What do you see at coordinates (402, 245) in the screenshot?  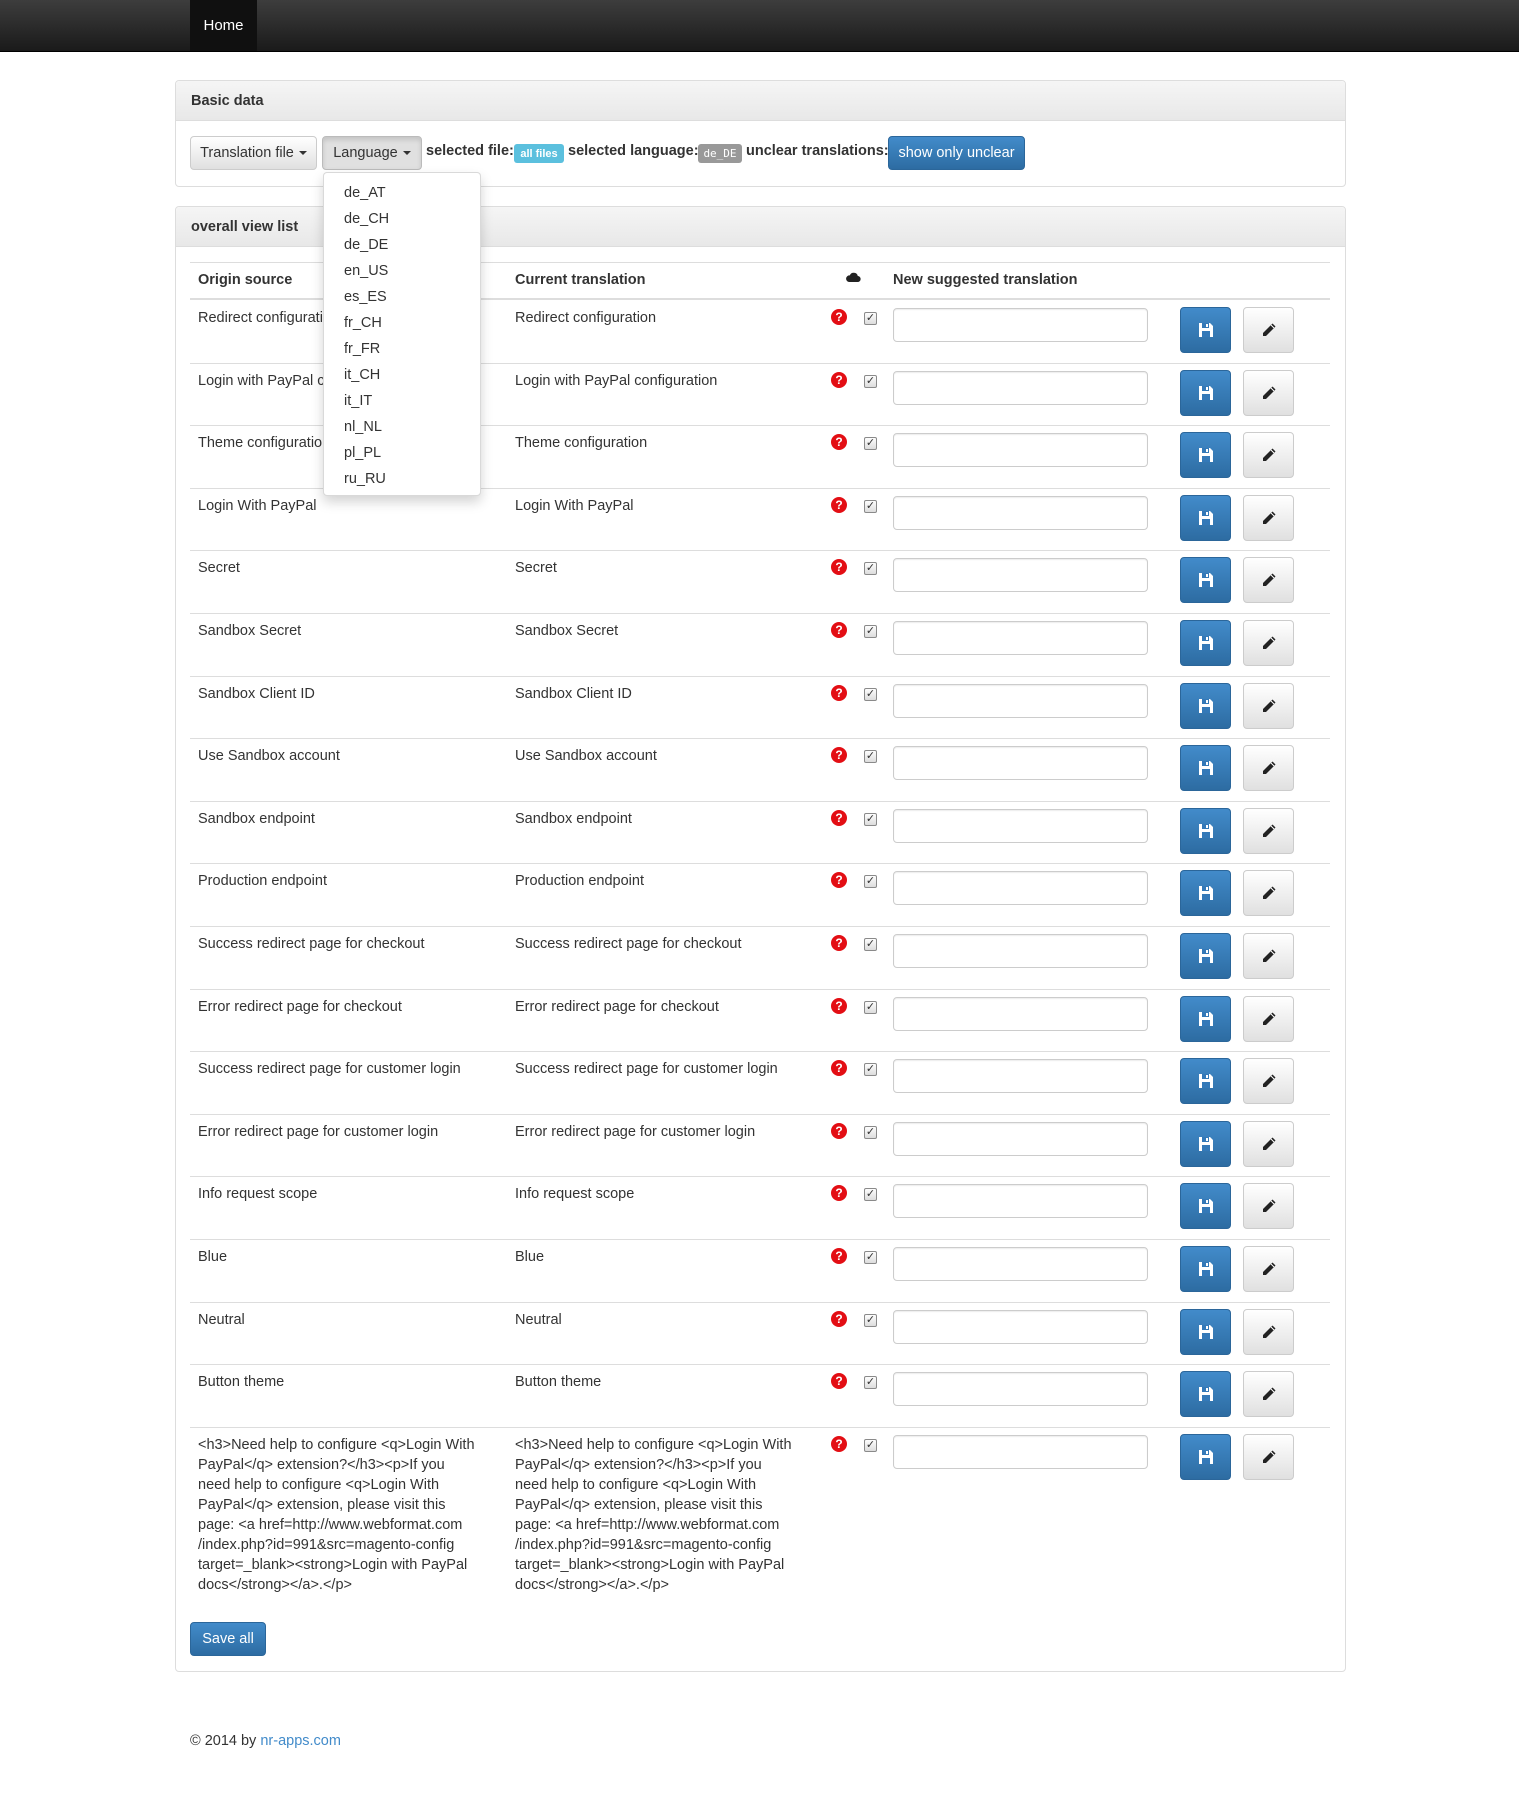 I see `language-option: de_DE` at bounding box center [402, 245].